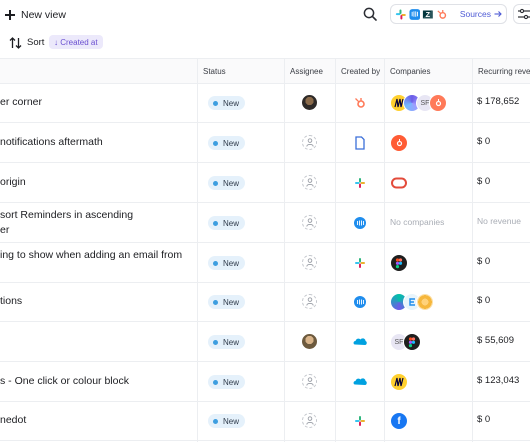  I want to click on sort-label: Sort, so click(35, 42).